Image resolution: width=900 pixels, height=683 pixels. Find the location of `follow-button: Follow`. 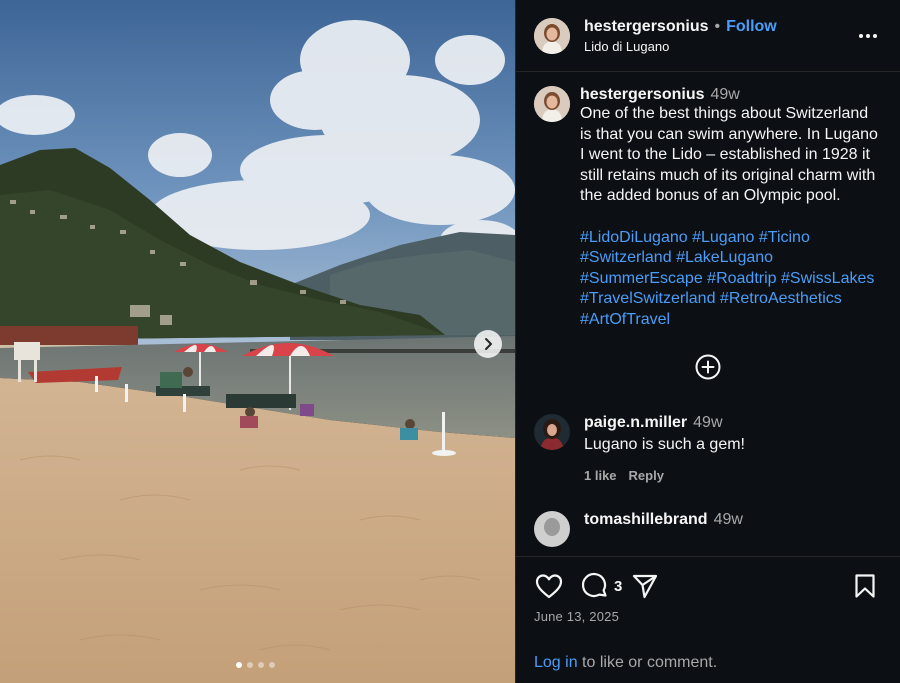

follow-button: Follow is located at coordinates (751, 27).